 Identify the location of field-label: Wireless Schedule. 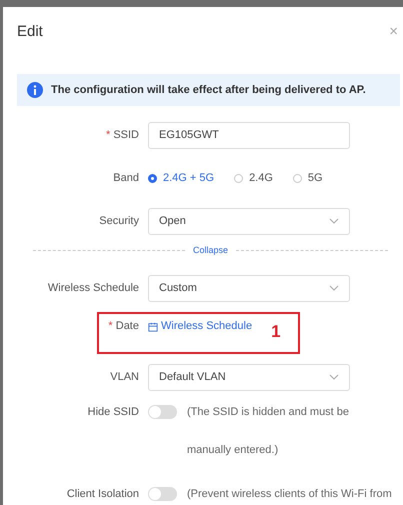
(92, 288).